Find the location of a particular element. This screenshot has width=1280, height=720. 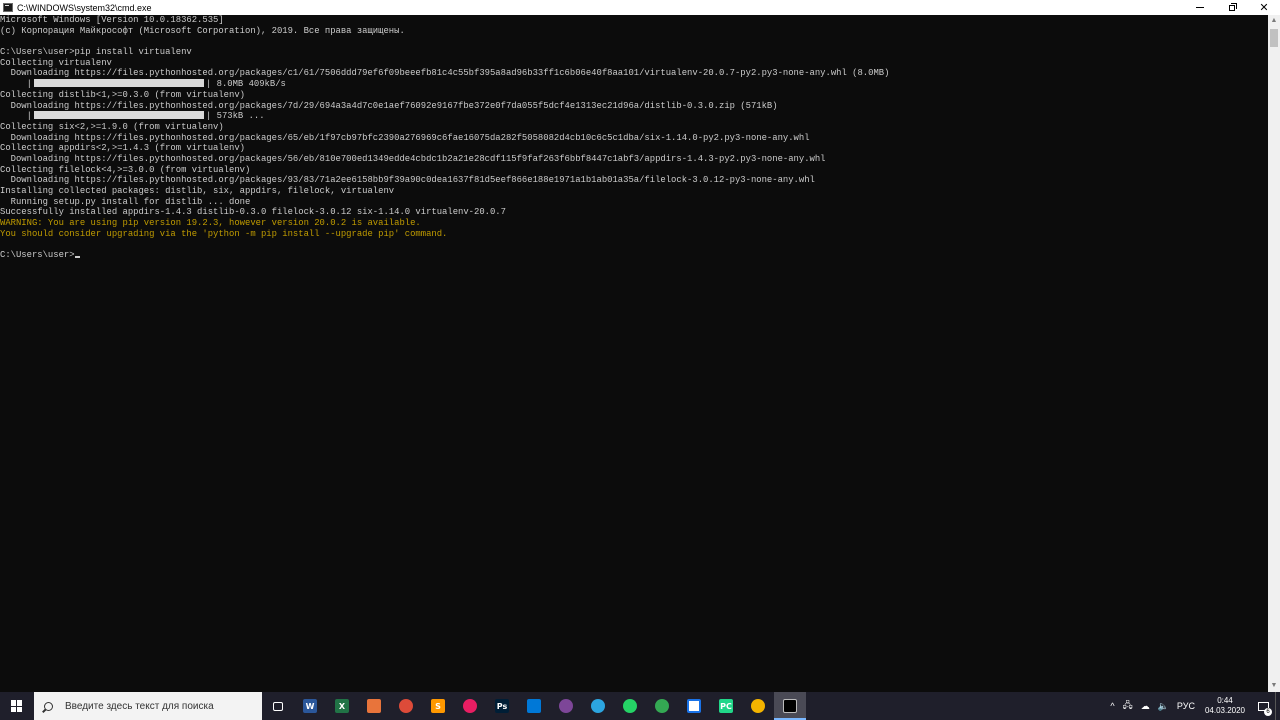

taskbar-search-box: Введите здесь текст для поиска is located at coordinates (148, 706).